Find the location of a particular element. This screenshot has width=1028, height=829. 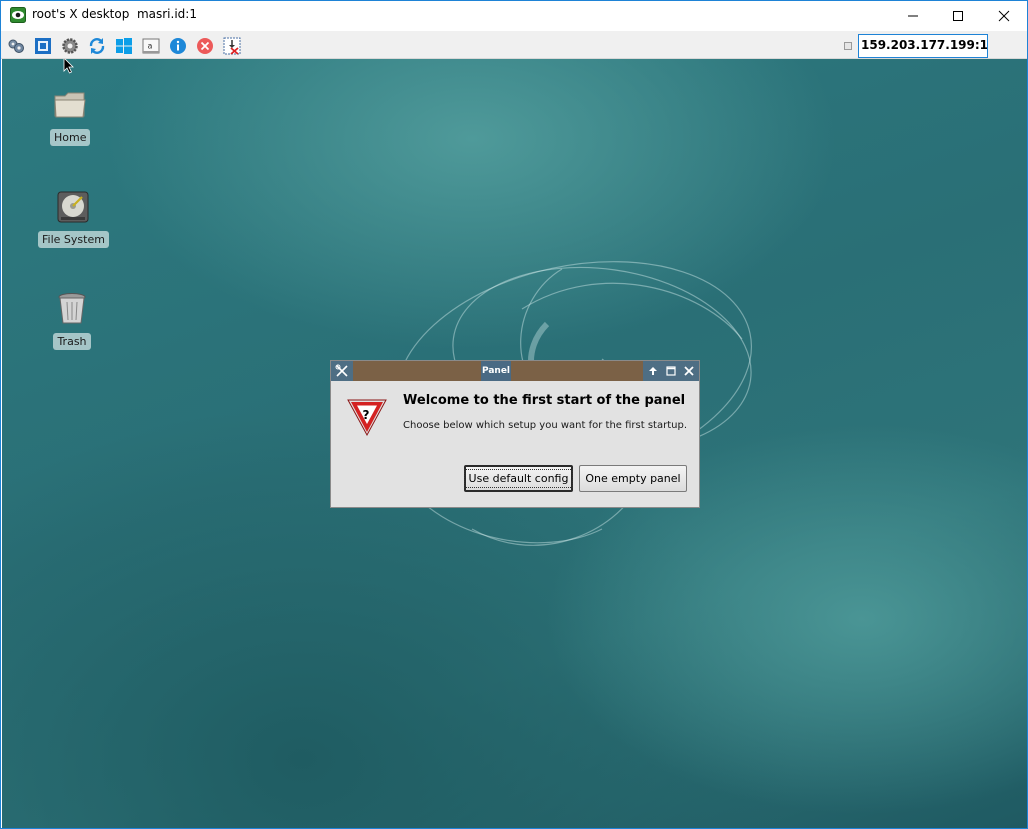

svg-text: a is located at coordinates (150, 46).